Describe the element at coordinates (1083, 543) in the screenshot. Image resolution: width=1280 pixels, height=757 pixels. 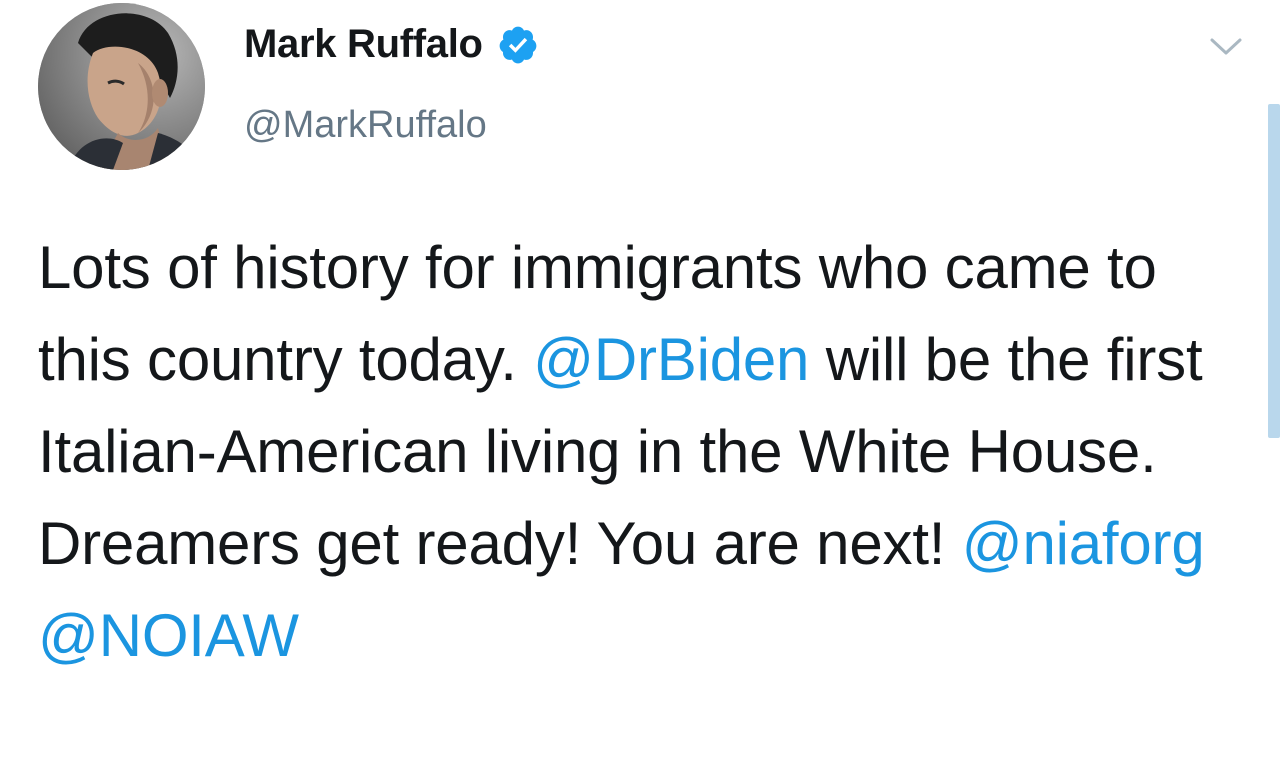
I see `mention-link: @niaforg` at that location.